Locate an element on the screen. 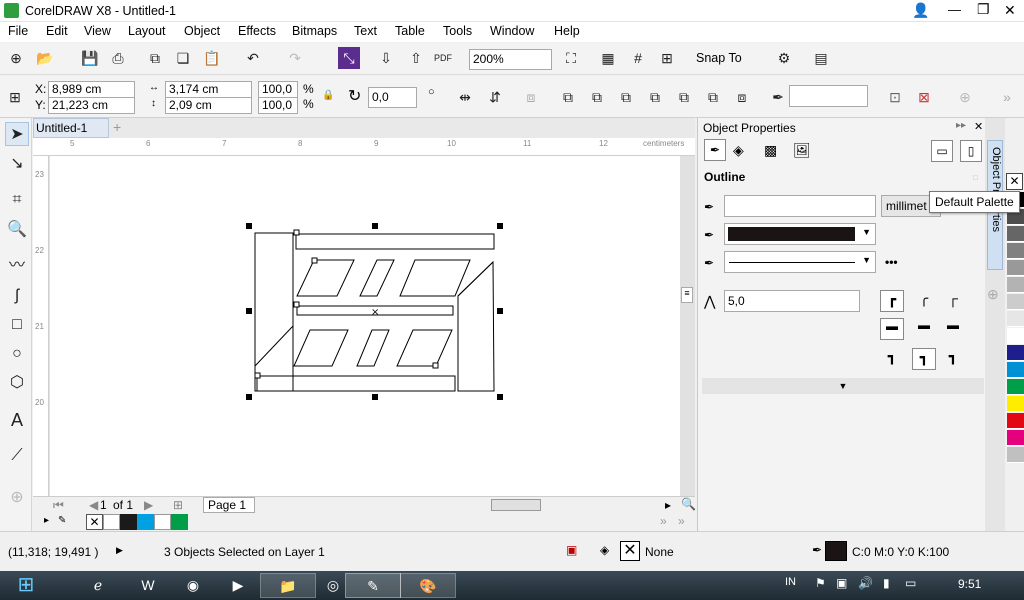 The height and width of the screenshot is (600, 1024). rectangle-tool-icon: □ is located at coordinates (17, 325).